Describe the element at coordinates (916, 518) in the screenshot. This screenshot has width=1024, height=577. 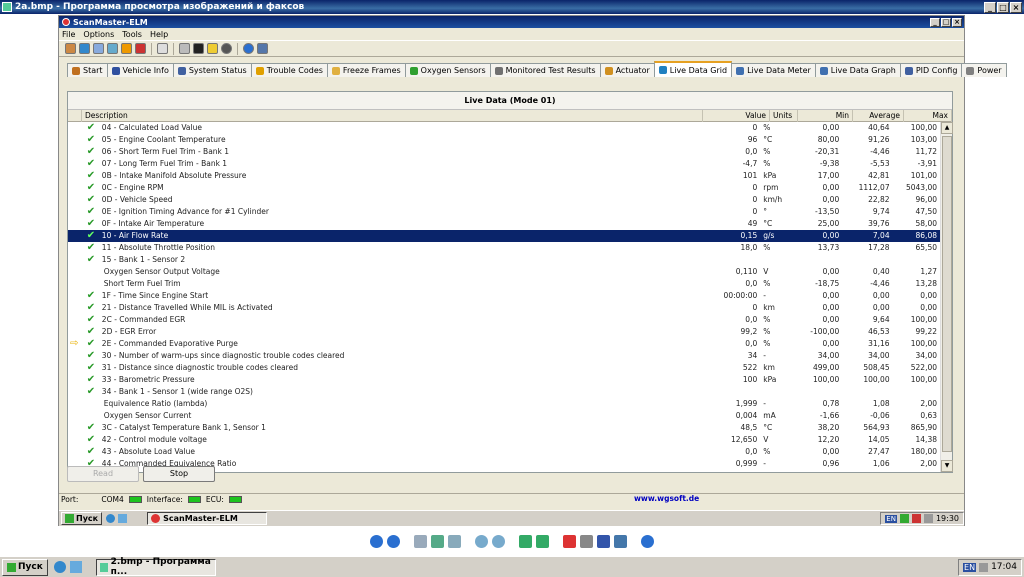
I see `security-icon` at that location.